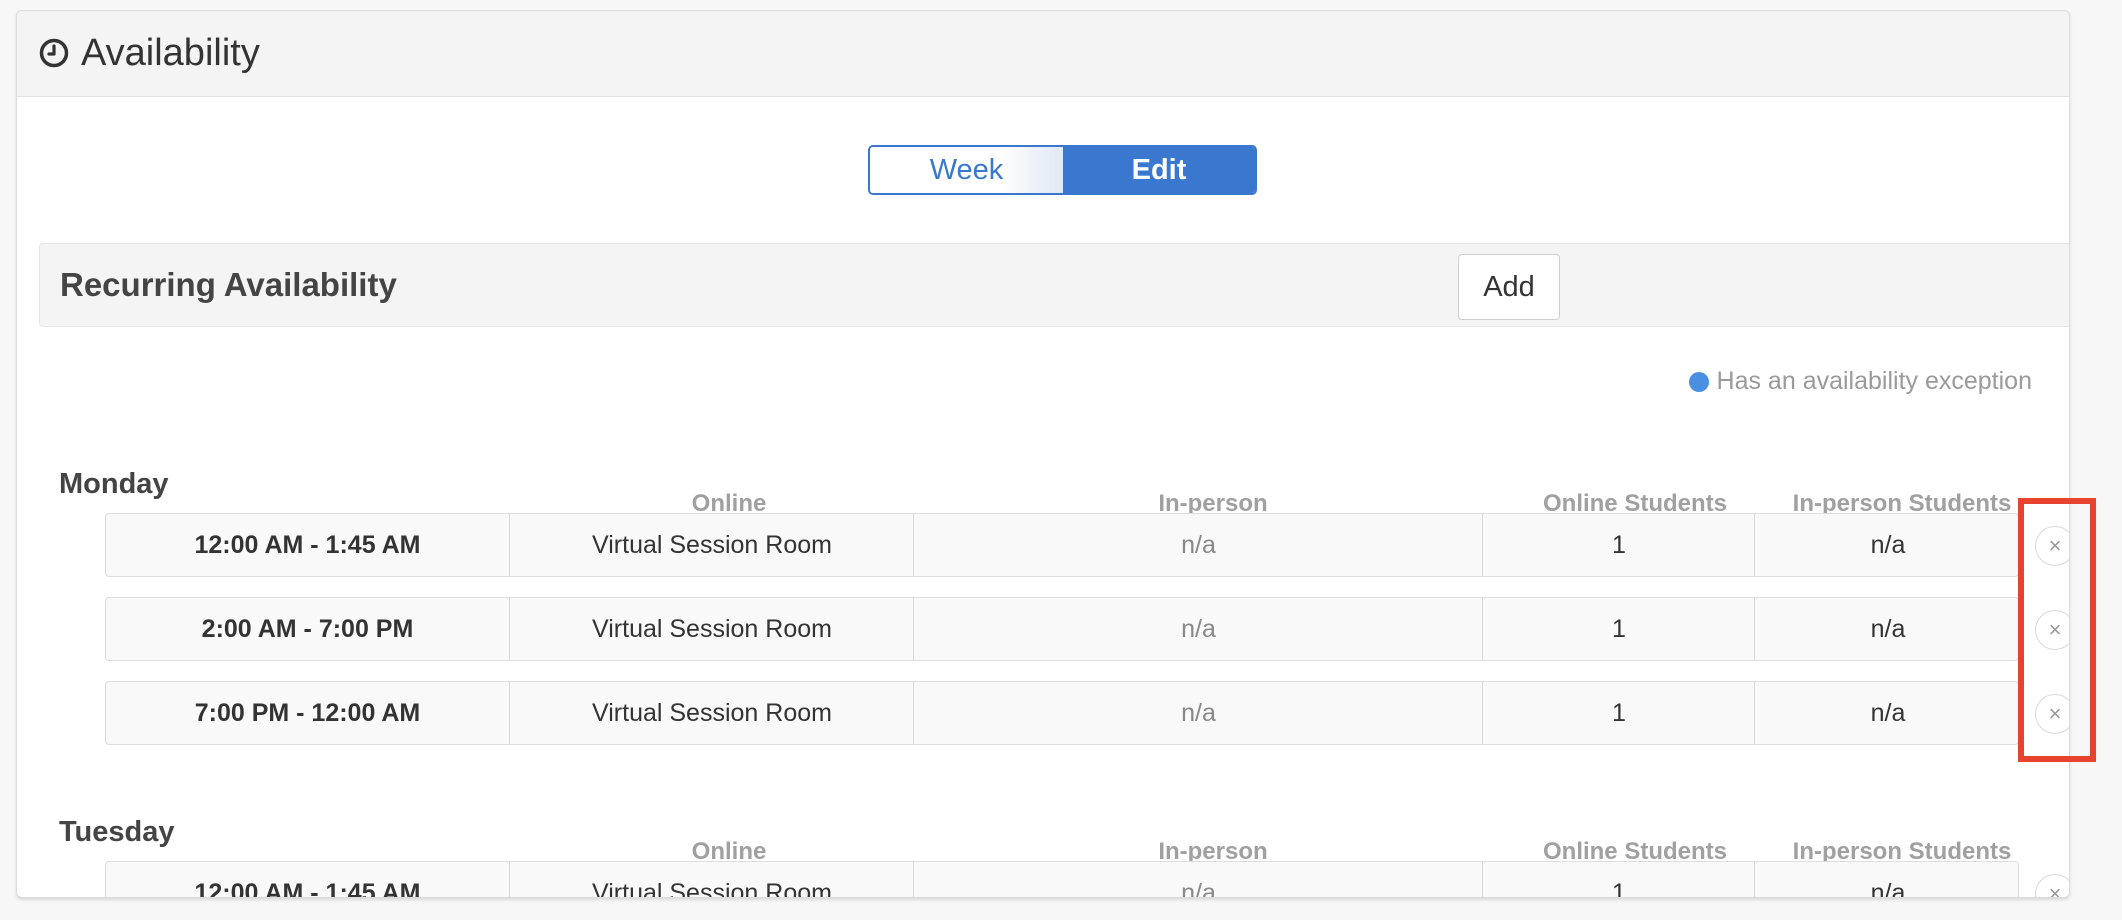 The height and width of the screenshot is (920, 2122). Describe the element at coordinates (1874, 381) in the screenshot. I see `legend-label: Has an availability exception` at that location.